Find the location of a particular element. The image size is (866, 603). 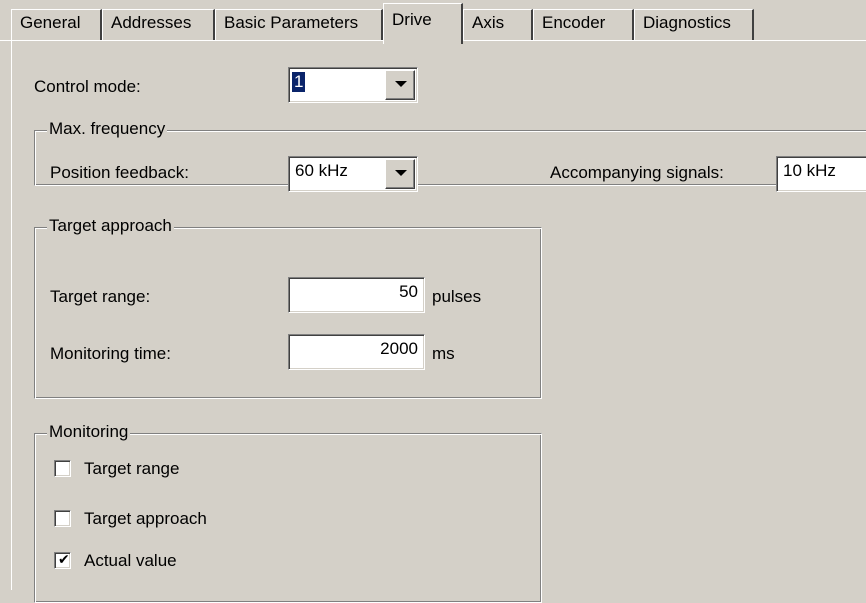

target-range-value: 50 is located at coordinates (408, 291).